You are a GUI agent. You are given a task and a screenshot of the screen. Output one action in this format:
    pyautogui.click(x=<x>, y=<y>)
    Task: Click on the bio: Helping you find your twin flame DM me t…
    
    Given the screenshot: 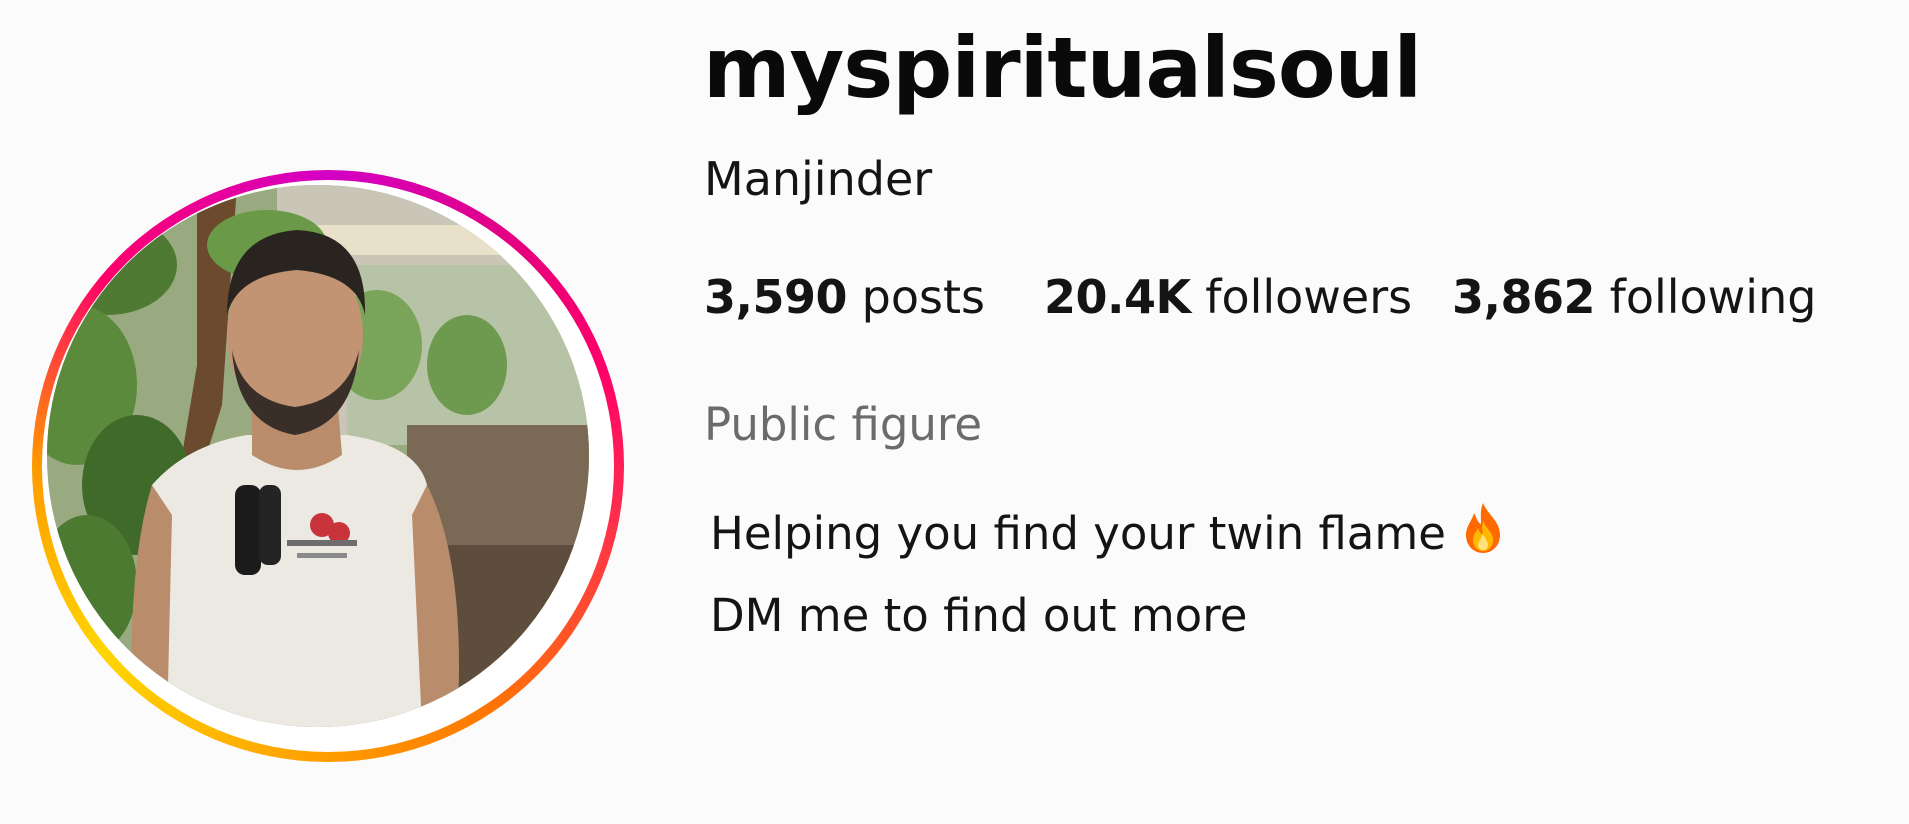 What is the action you would take?
    pyautogui.click(x=1108, y=575)
    